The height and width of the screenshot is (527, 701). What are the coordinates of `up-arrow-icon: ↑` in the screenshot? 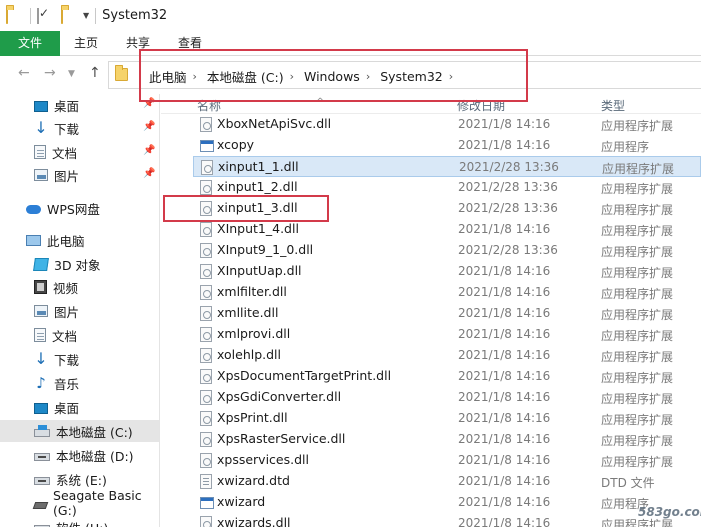 It's located at (95, 73).